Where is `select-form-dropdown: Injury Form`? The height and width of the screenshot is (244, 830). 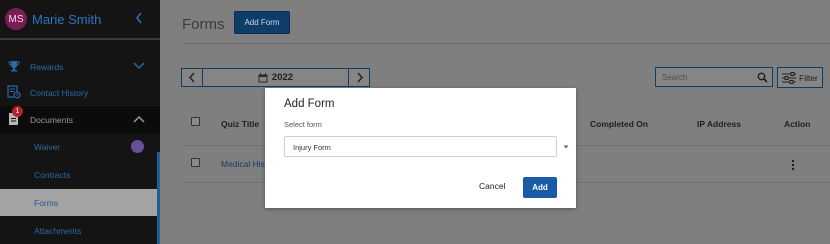
select-form-dropdown: Injury Form is located at coordinates (426, 146).